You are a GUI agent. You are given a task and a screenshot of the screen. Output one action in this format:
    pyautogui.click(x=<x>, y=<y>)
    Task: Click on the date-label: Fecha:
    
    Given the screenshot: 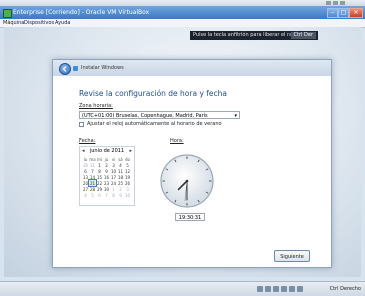 What is the action you would take?
    pyautogui.click(x=87, y=141)
    